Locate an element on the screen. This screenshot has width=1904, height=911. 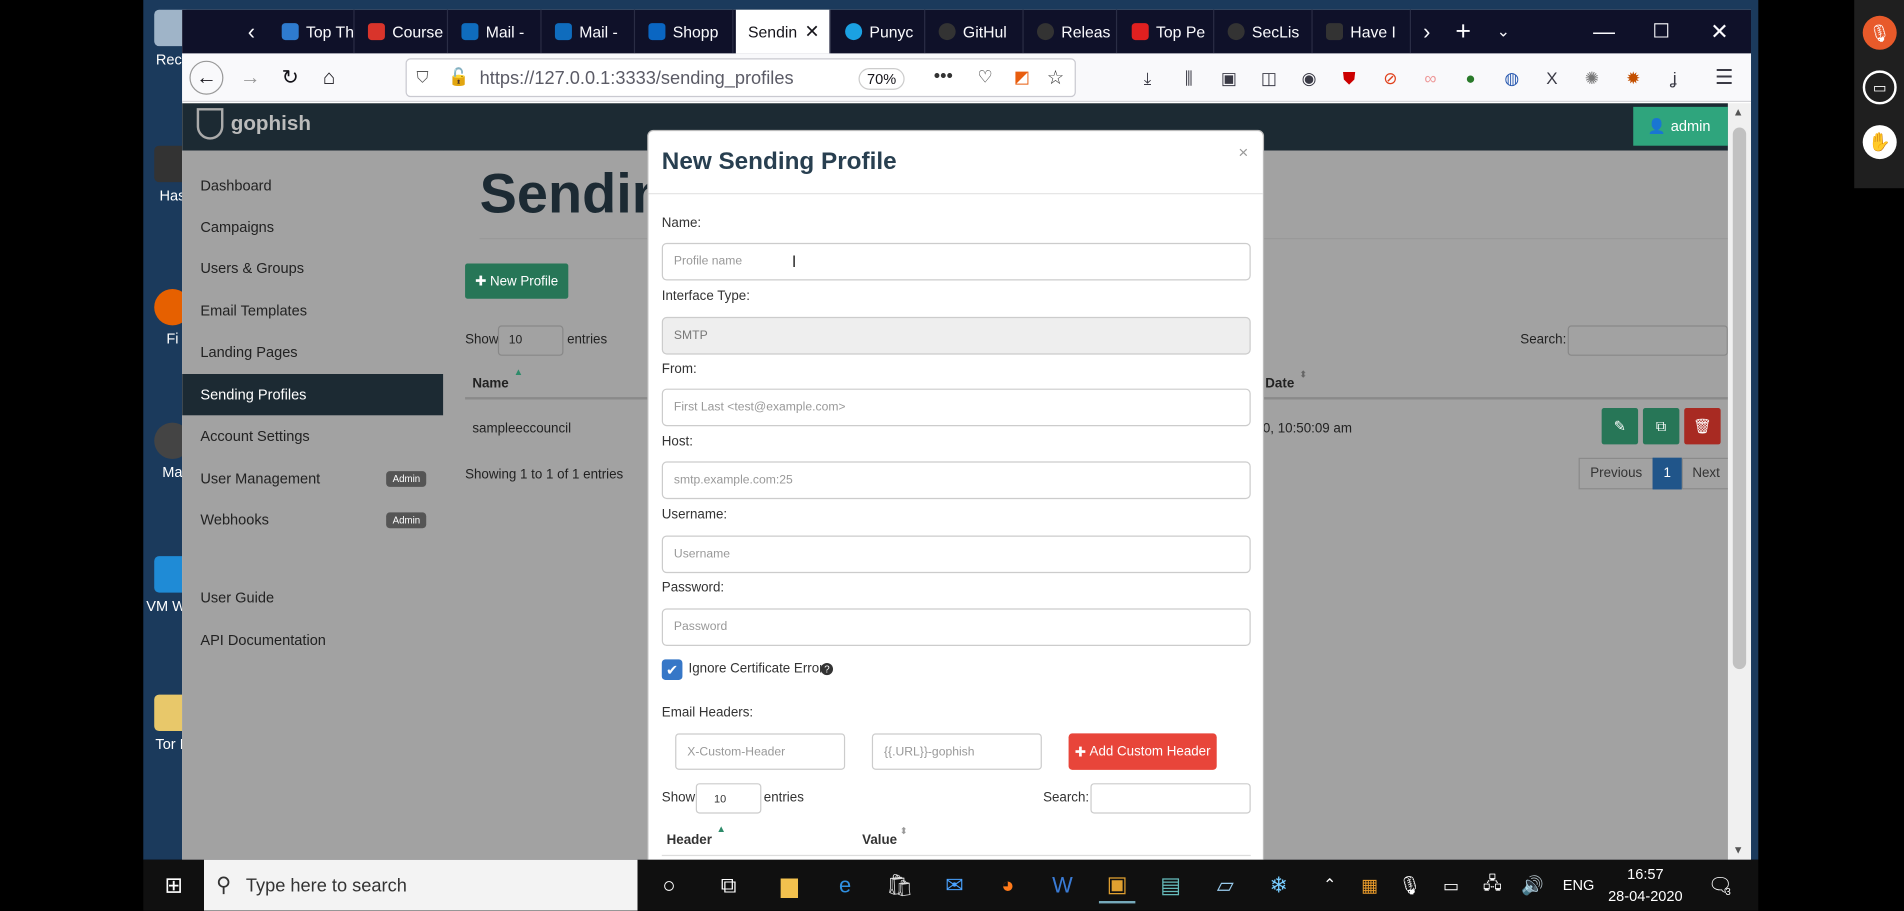
forward-button: → is located at coordinates (250, 78).